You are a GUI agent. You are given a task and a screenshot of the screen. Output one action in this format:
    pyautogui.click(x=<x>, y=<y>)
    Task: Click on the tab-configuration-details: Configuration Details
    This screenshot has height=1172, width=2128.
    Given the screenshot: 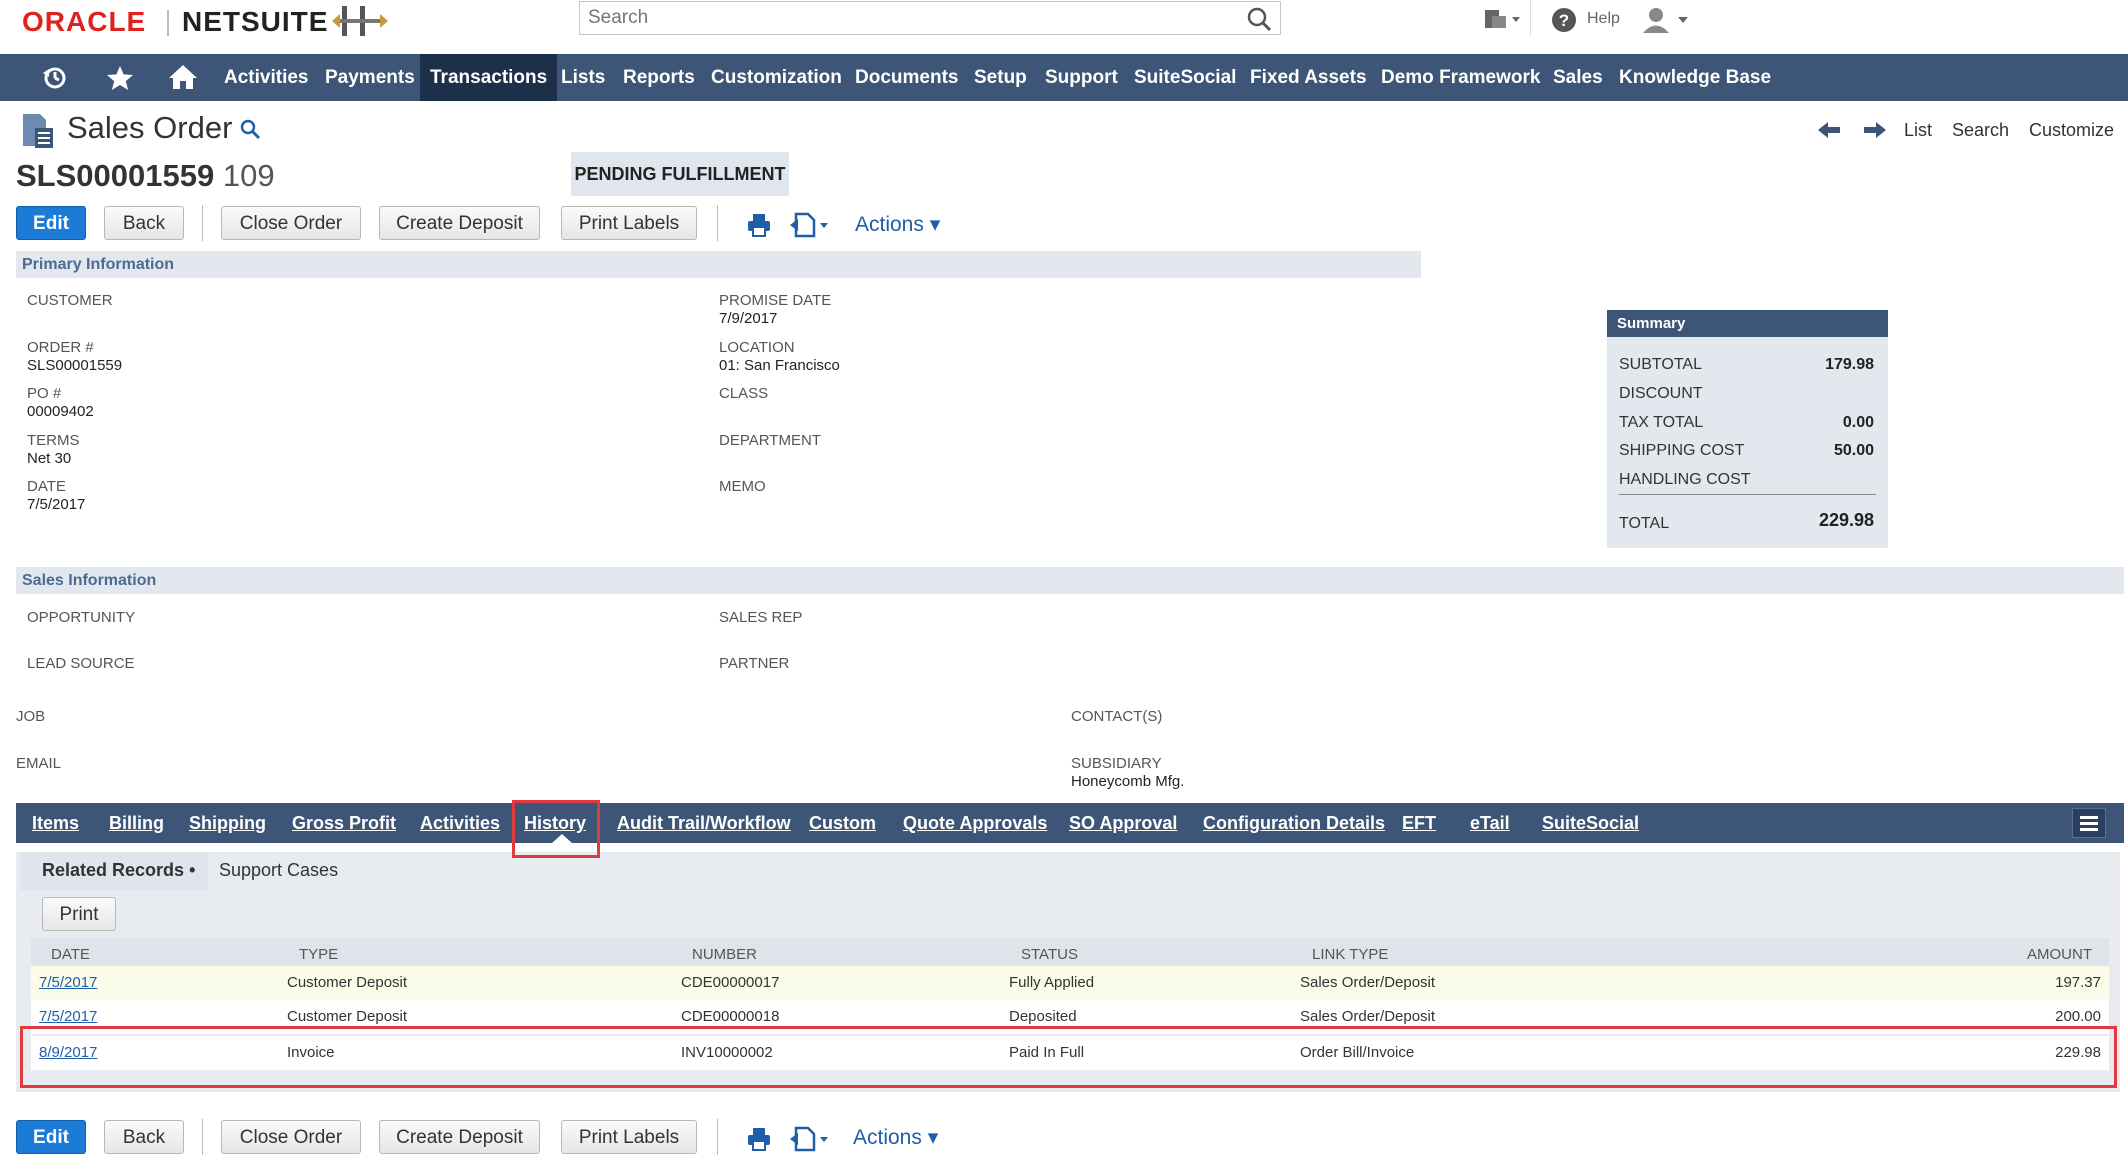 What is the action you would take?
    pyautogui.click(x=1294, y=823)
    